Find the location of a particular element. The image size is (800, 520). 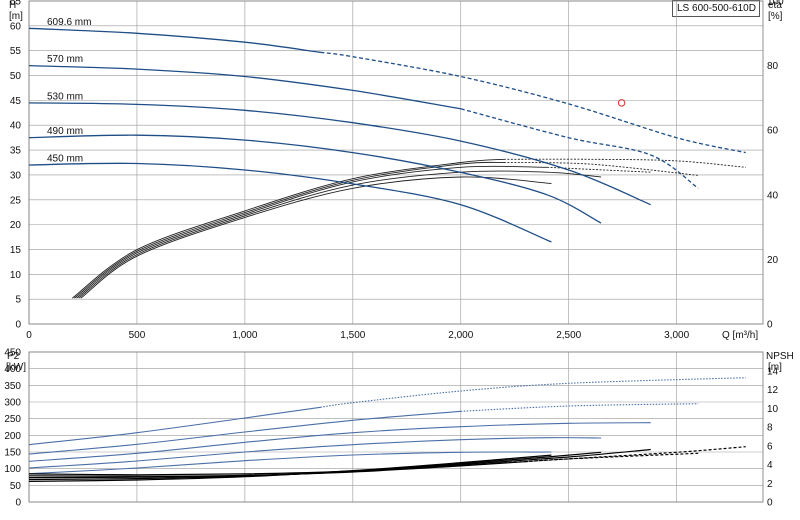

head-curve-label: 490 mm is located at coordinates (65, 131).